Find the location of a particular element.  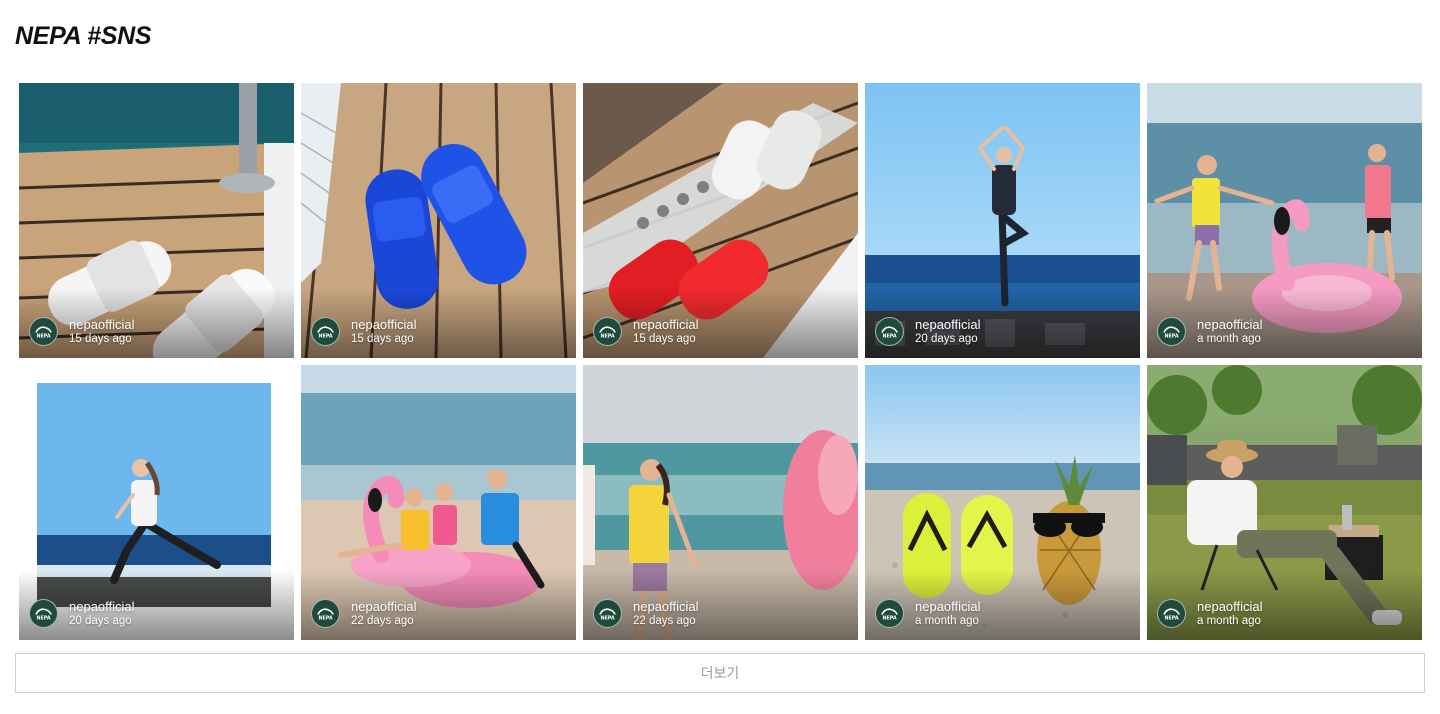

section-title: NEPA #SNS is located at coordinates (83, 36).